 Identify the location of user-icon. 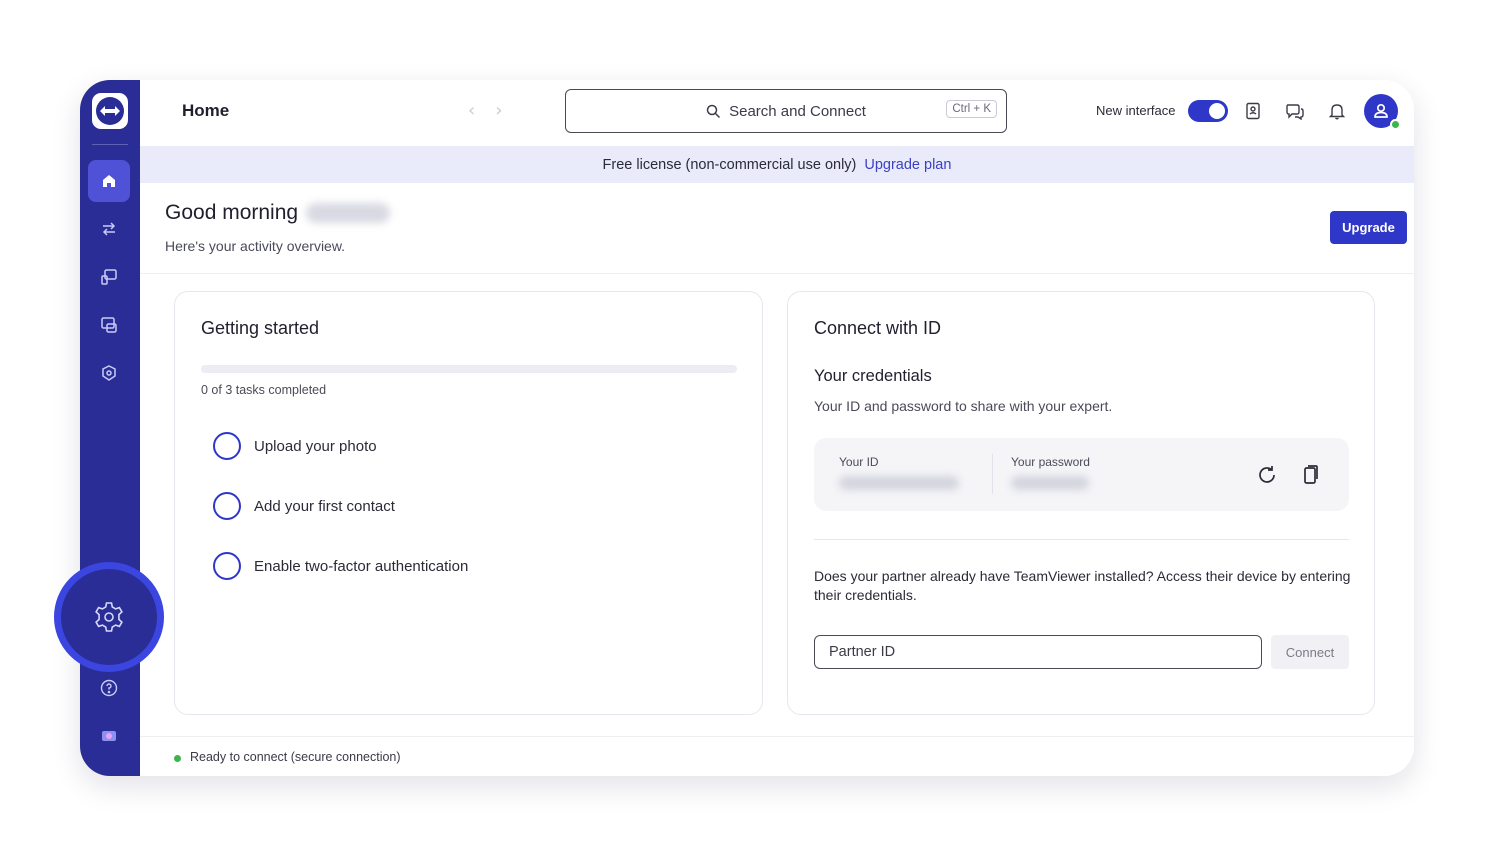
(1381, 110).